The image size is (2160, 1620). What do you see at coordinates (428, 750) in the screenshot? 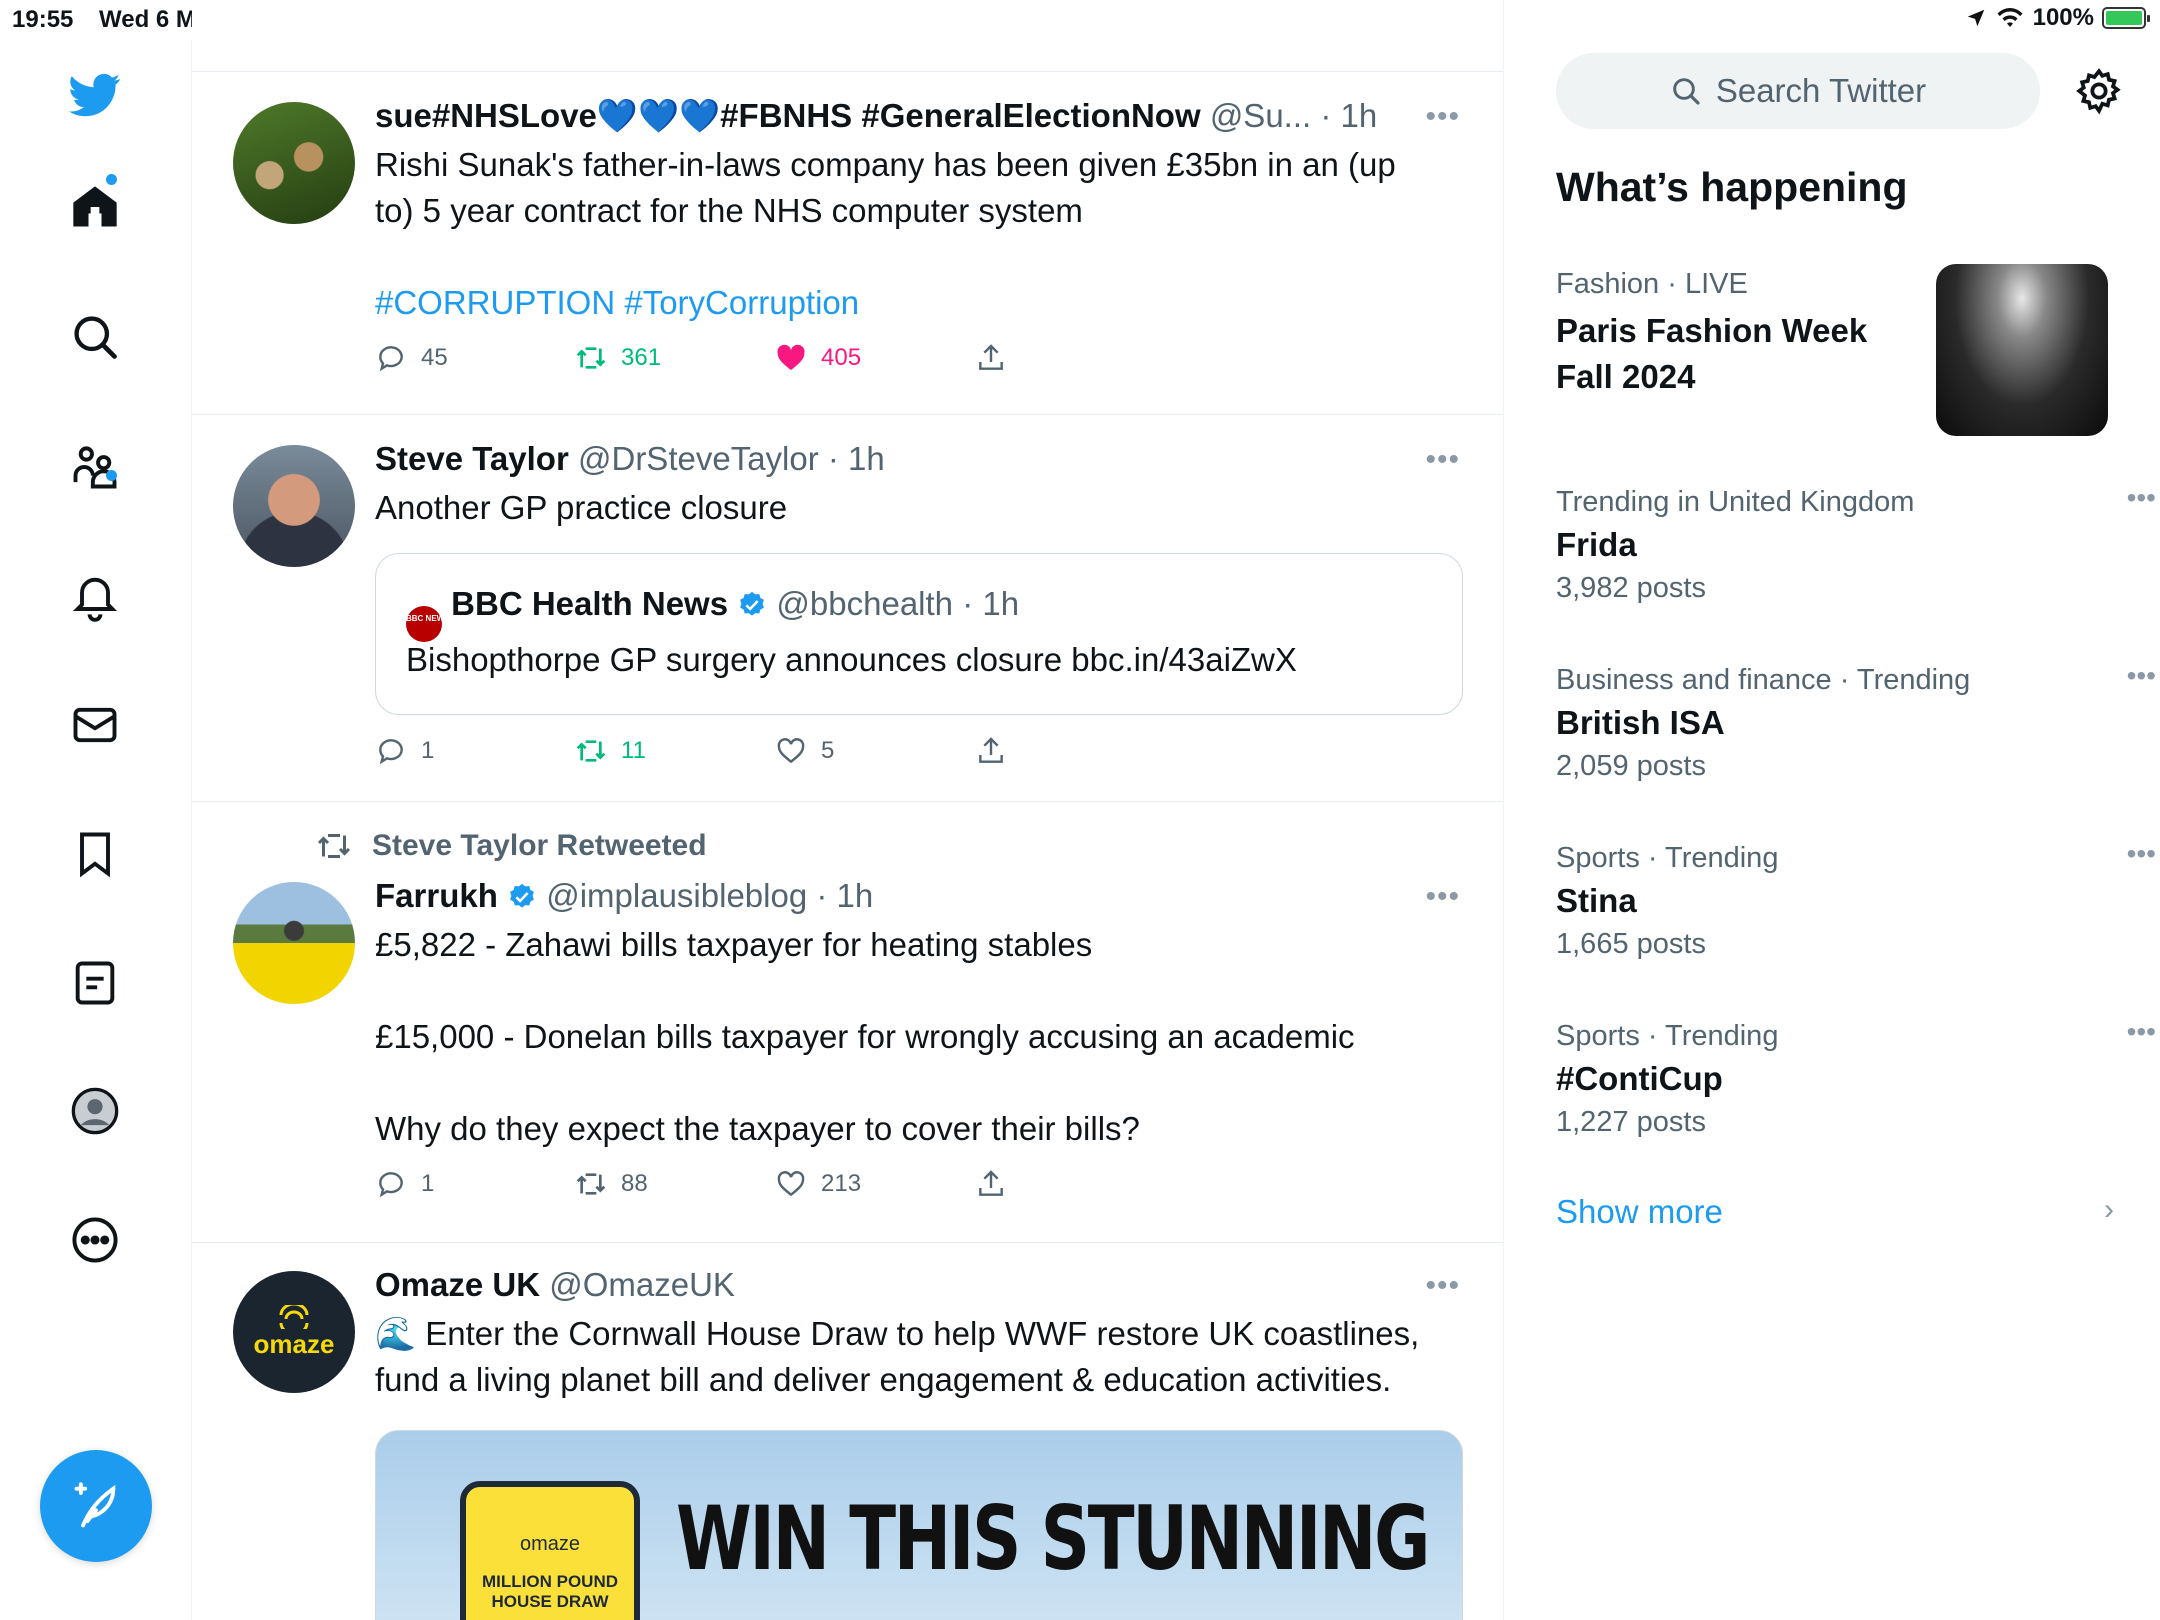
I see `reply-count: 1` at bounding box center [428, 750].